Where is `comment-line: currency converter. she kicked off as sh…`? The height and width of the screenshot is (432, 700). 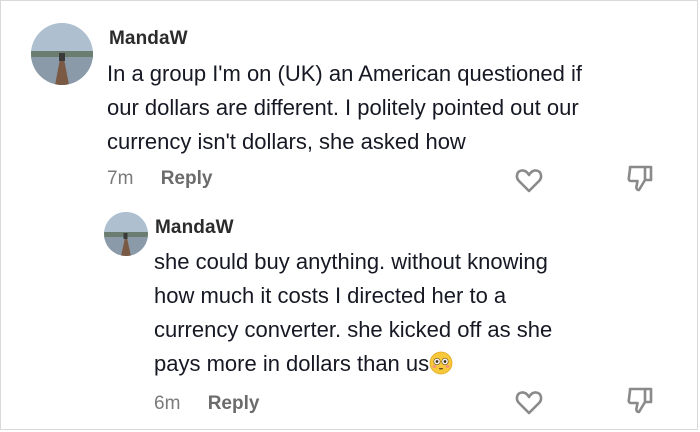 comment-line: currency converter. she kicked off as sh… is located at coordinates (353, 329).